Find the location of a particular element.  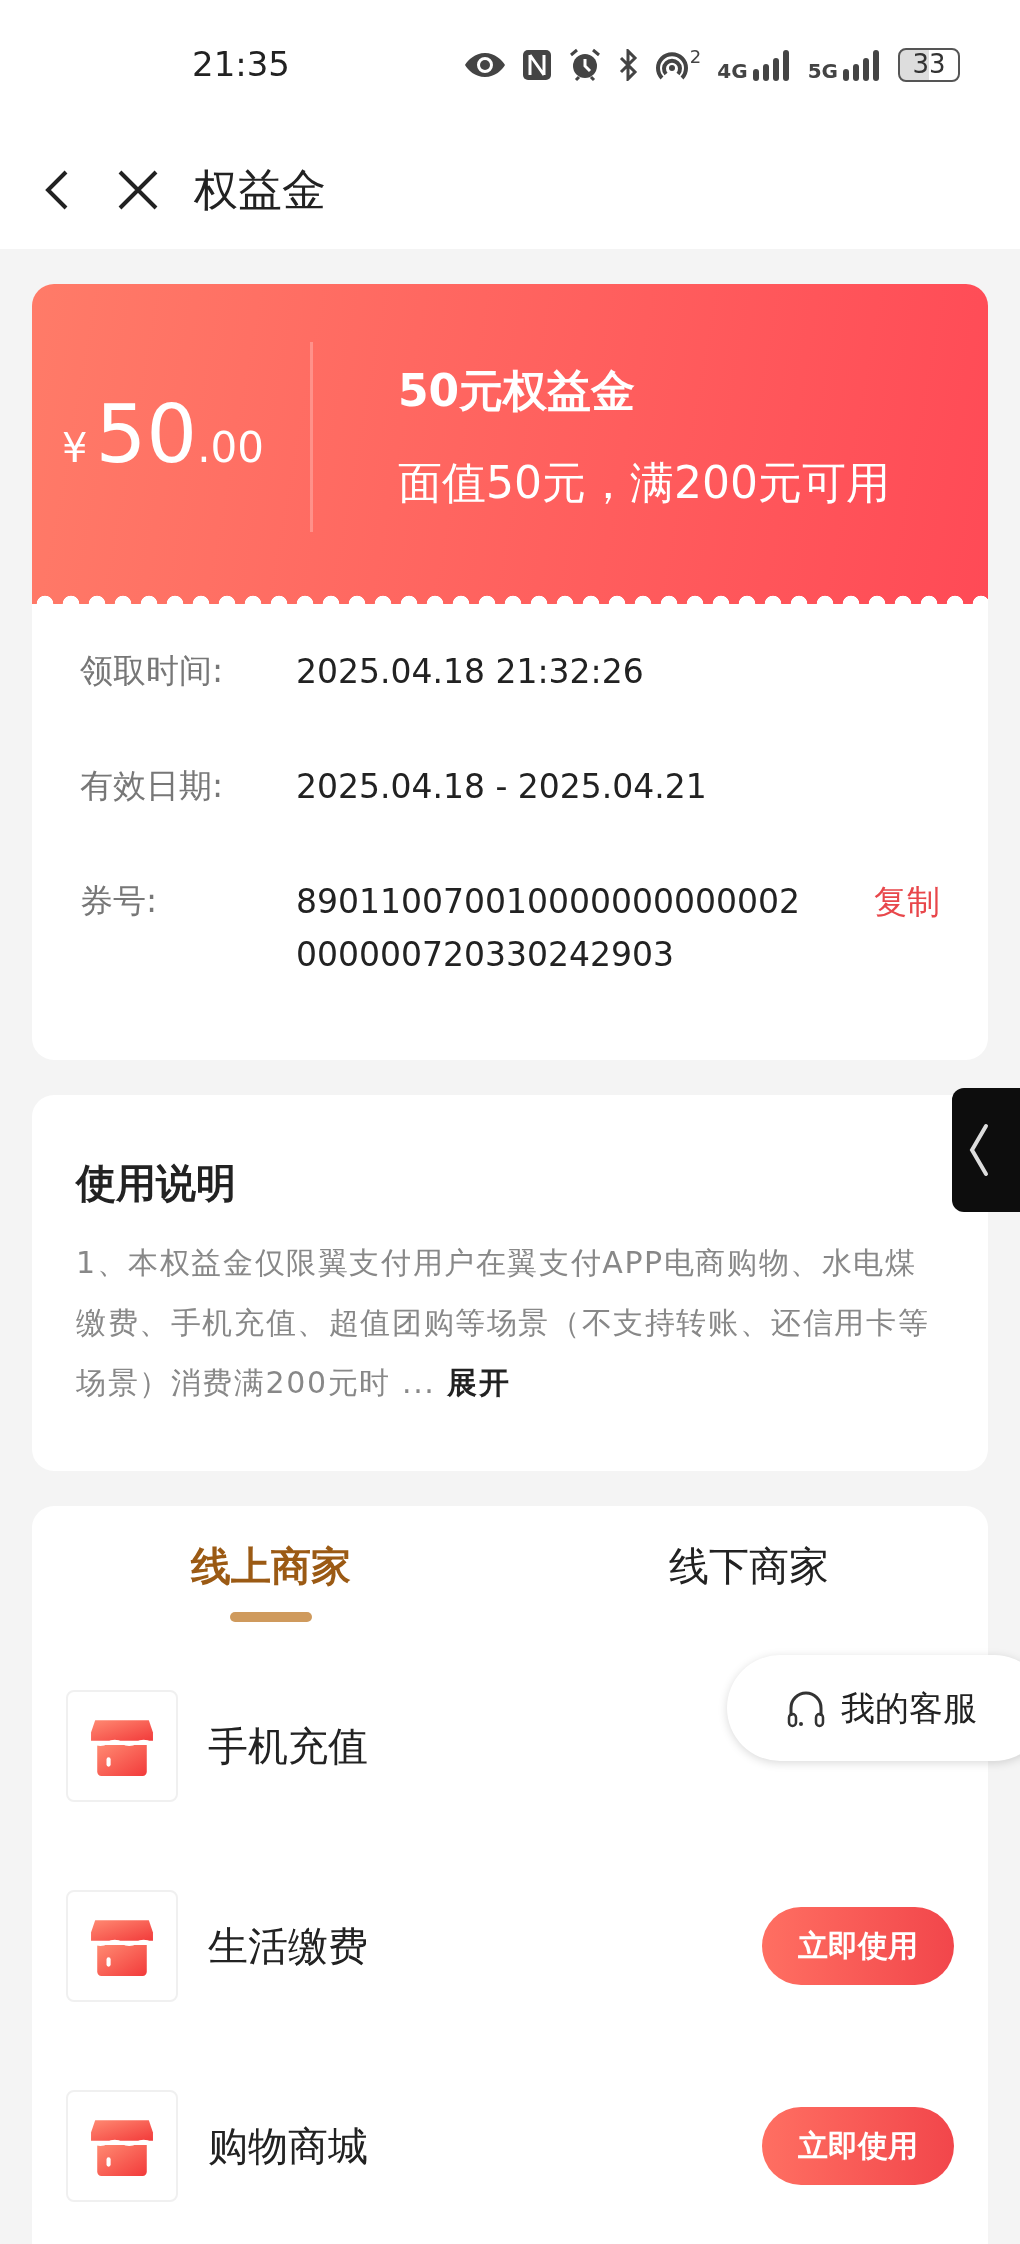

eye-icon is located at coordinates (484, 64).